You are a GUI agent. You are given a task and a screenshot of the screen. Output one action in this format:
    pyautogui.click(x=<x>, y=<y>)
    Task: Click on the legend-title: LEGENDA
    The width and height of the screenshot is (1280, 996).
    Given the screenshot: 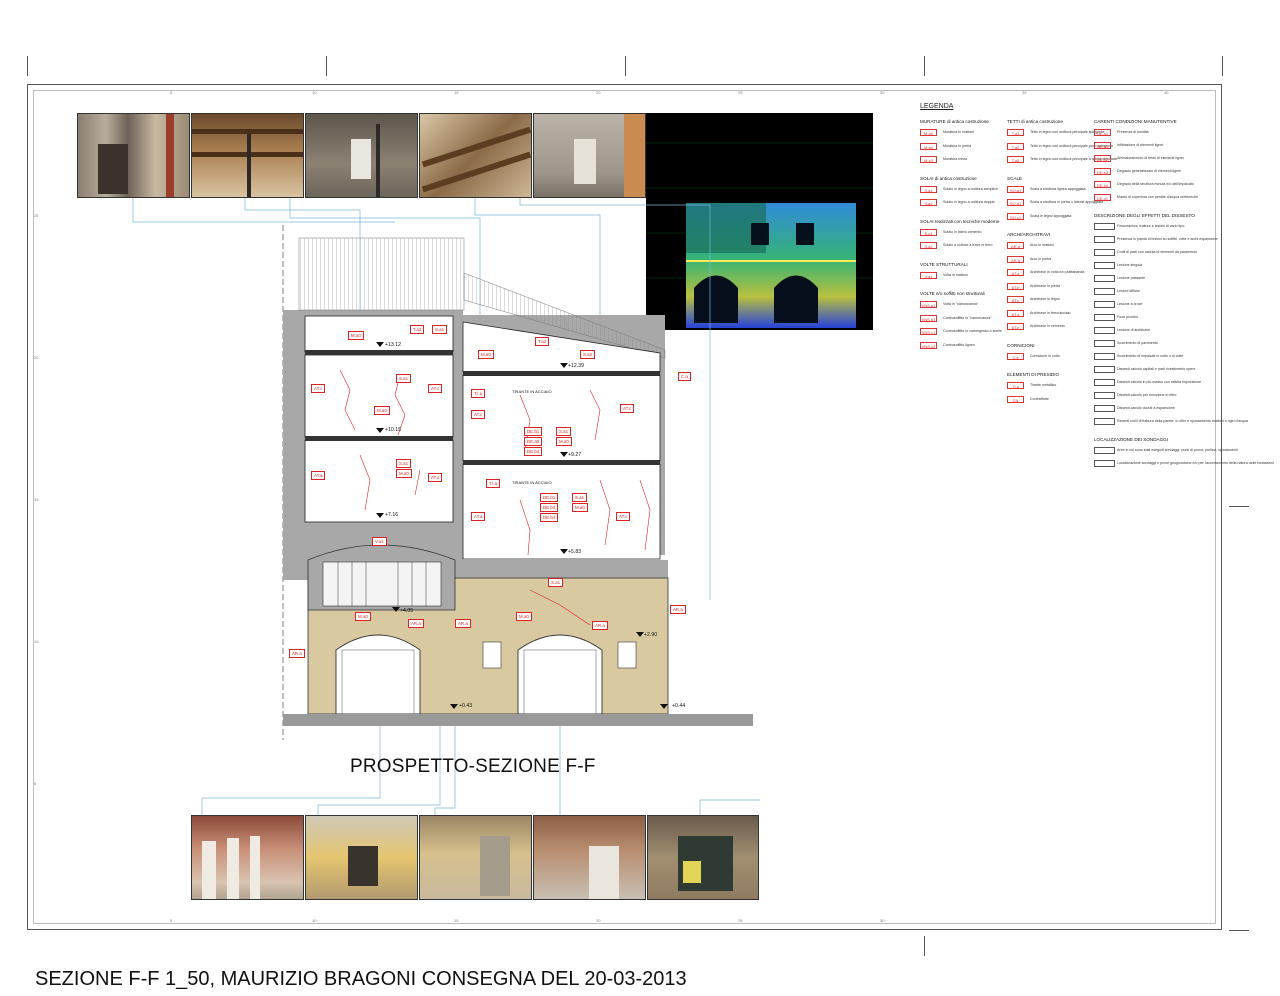 What is the action you would take?
    pyautogui.click(x=937, y=106)
    